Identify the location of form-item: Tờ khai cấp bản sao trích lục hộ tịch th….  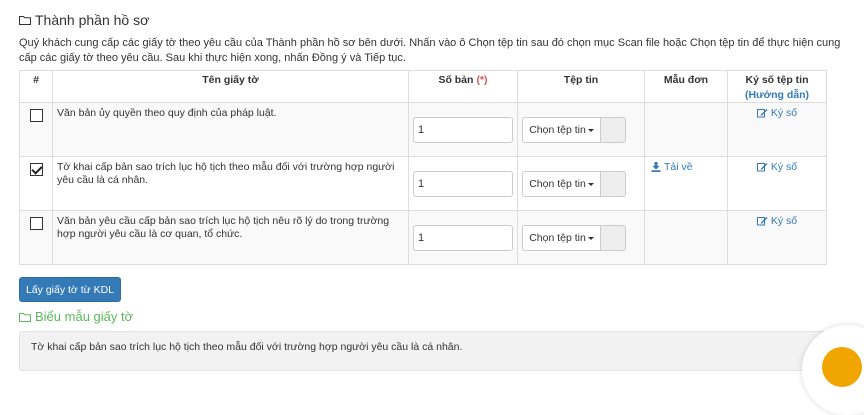
(246, 347).